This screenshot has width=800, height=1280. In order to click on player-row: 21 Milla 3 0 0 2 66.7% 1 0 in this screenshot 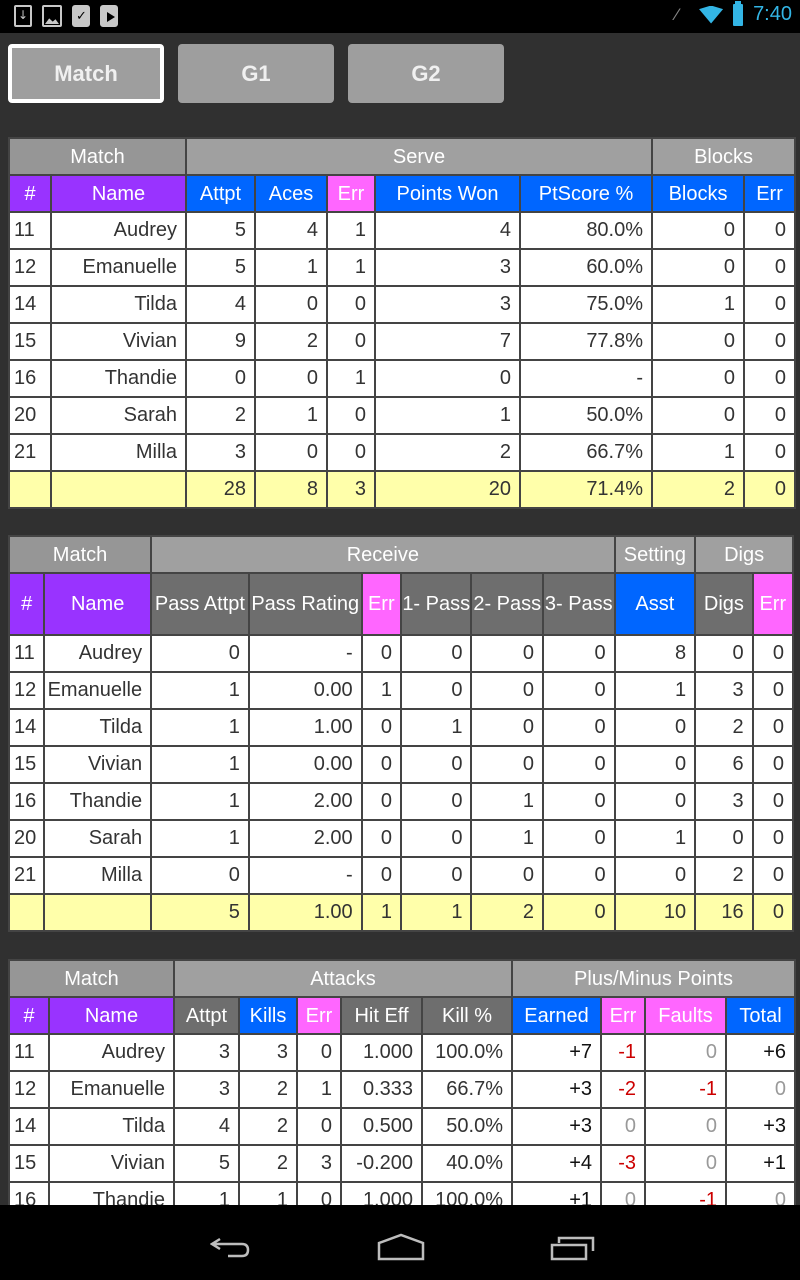, I will do `click(402, 452)`.